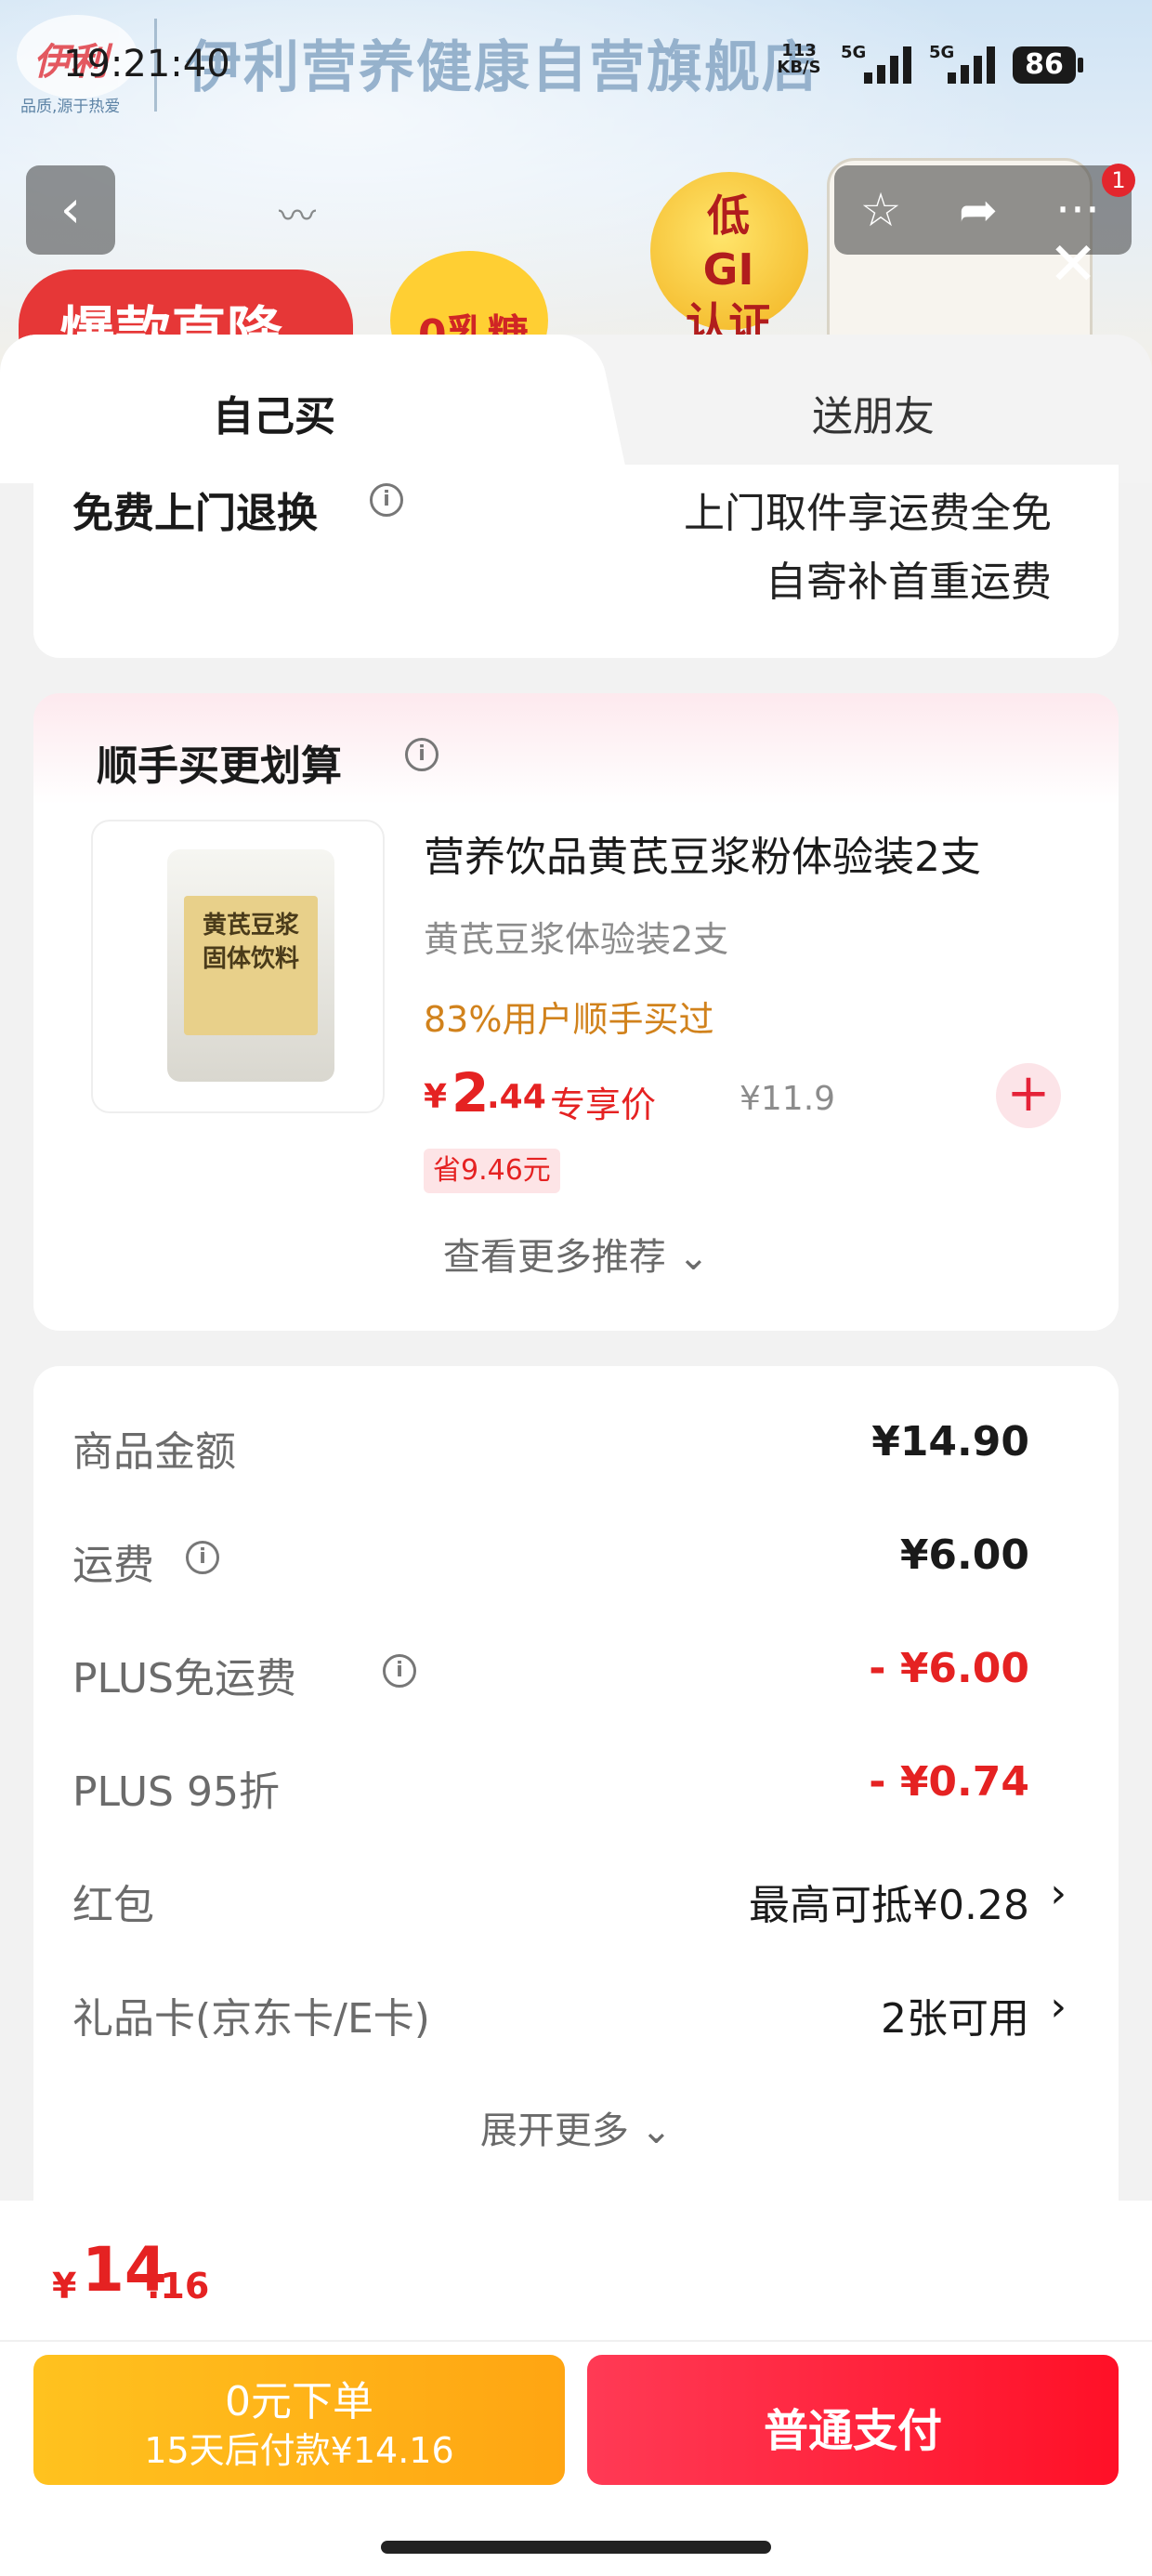 Image resolution: width=1152 pixels, height=2576 pixels. What do you see at coordinates (569, 1783) in the screenshot?
I see `summary-row-plus-discount: PLUS 95折 - ¥0.74` at bounding box center [569, 1783].